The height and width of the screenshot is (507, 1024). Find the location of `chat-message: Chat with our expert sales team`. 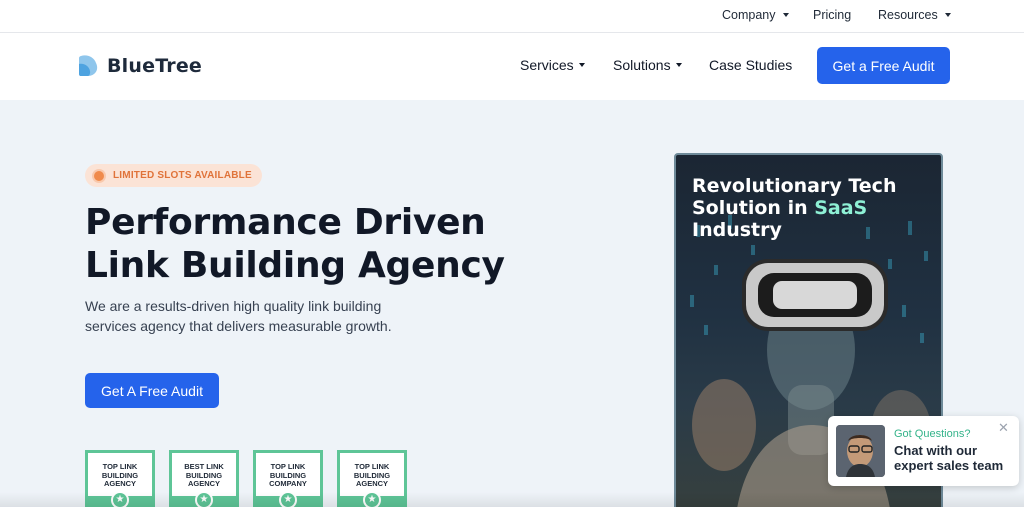

chat-message: Chat with our expert sales team is located at coordinates (955, 458).